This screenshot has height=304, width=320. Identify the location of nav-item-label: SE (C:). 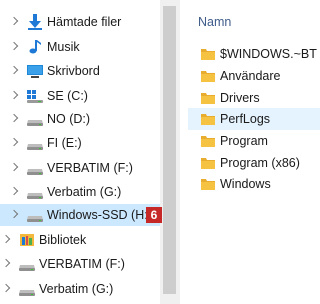
(67, 96).